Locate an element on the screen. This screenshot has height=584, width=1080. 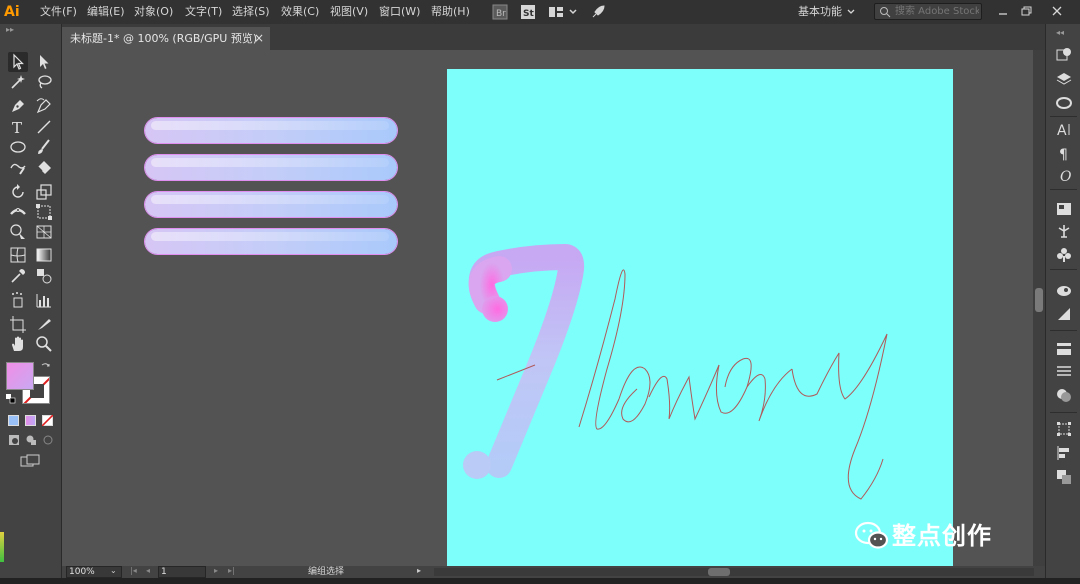
chevron-down-icon: ⌄ is located at coordinates (113, 570).